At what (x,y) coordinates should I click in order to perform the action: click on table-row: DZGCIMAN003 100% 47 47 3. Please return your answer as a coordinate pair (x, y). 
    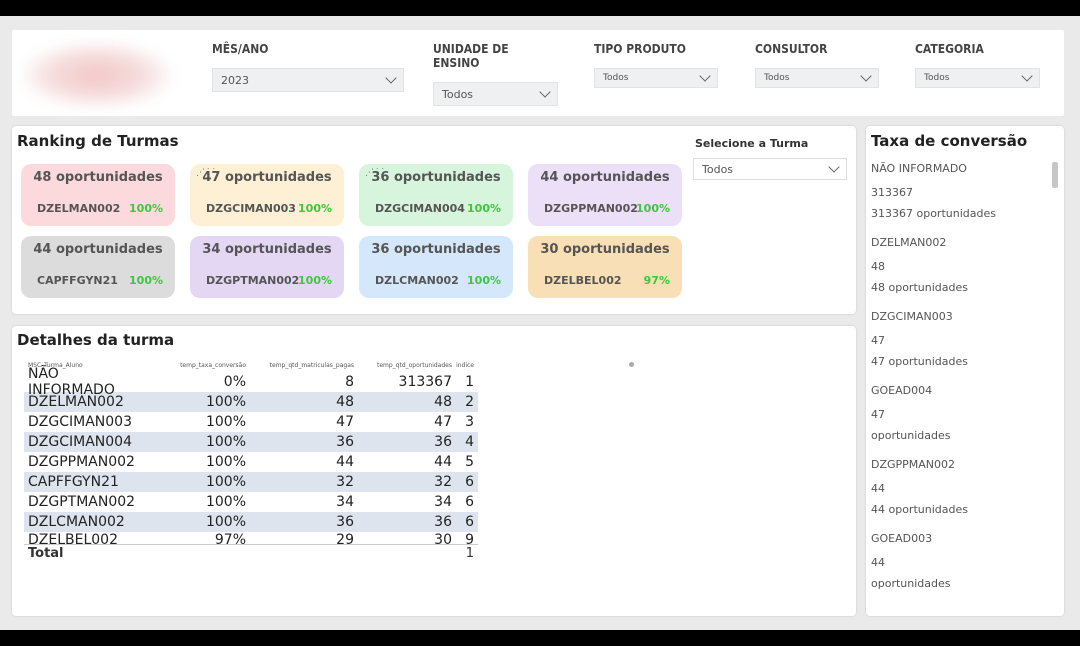
    Looking at the image, I should click on (251, 422).